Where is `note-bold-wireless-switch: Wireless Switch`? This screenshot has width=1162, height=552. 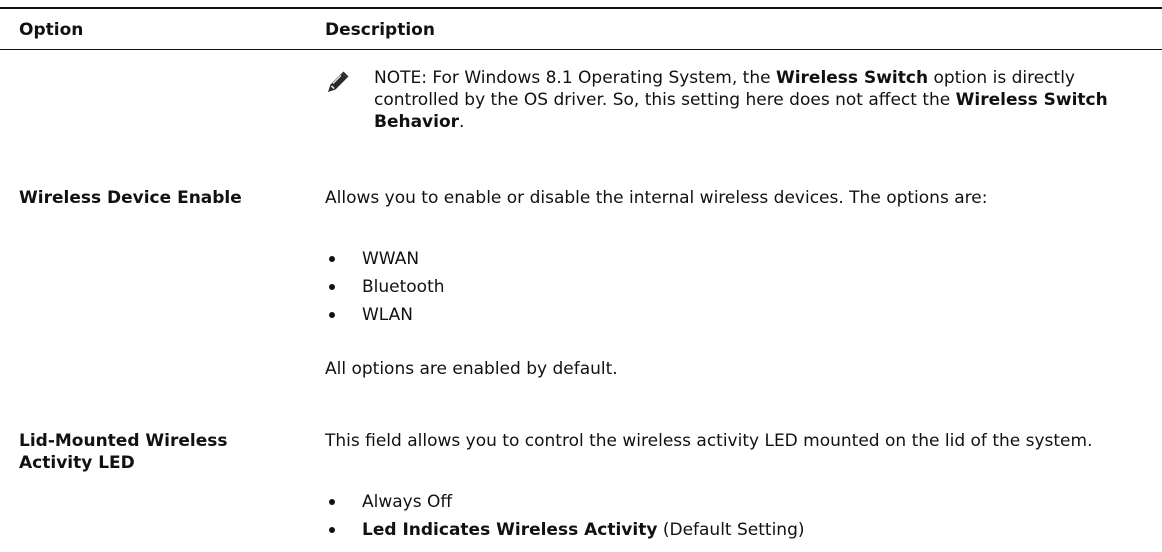
note-bold-wireless-switch: Wireless Switch is located at coordinates (852, 78).